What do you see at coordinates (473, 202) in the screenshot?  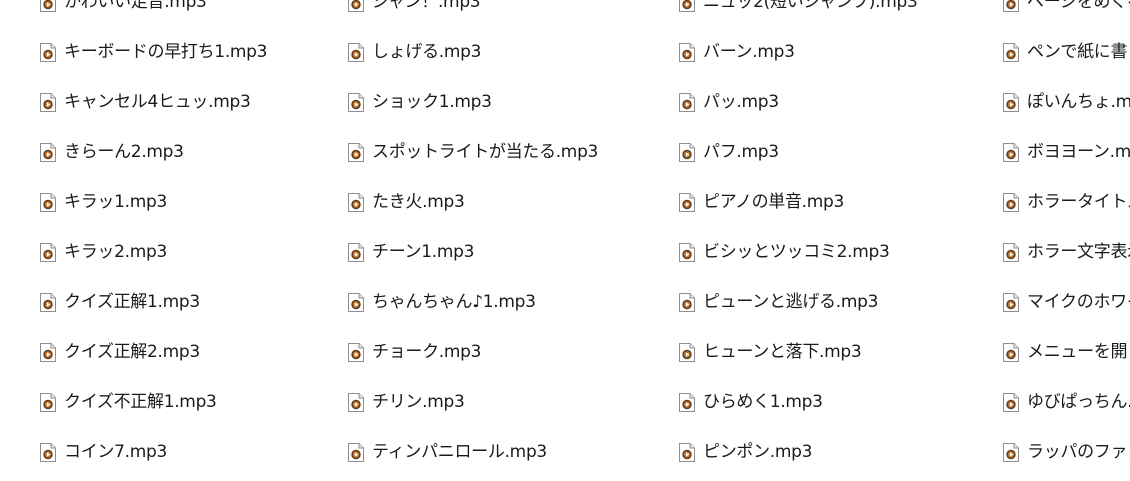 I see `file-item: たき火.mp3` at bounding box center [473, 202].